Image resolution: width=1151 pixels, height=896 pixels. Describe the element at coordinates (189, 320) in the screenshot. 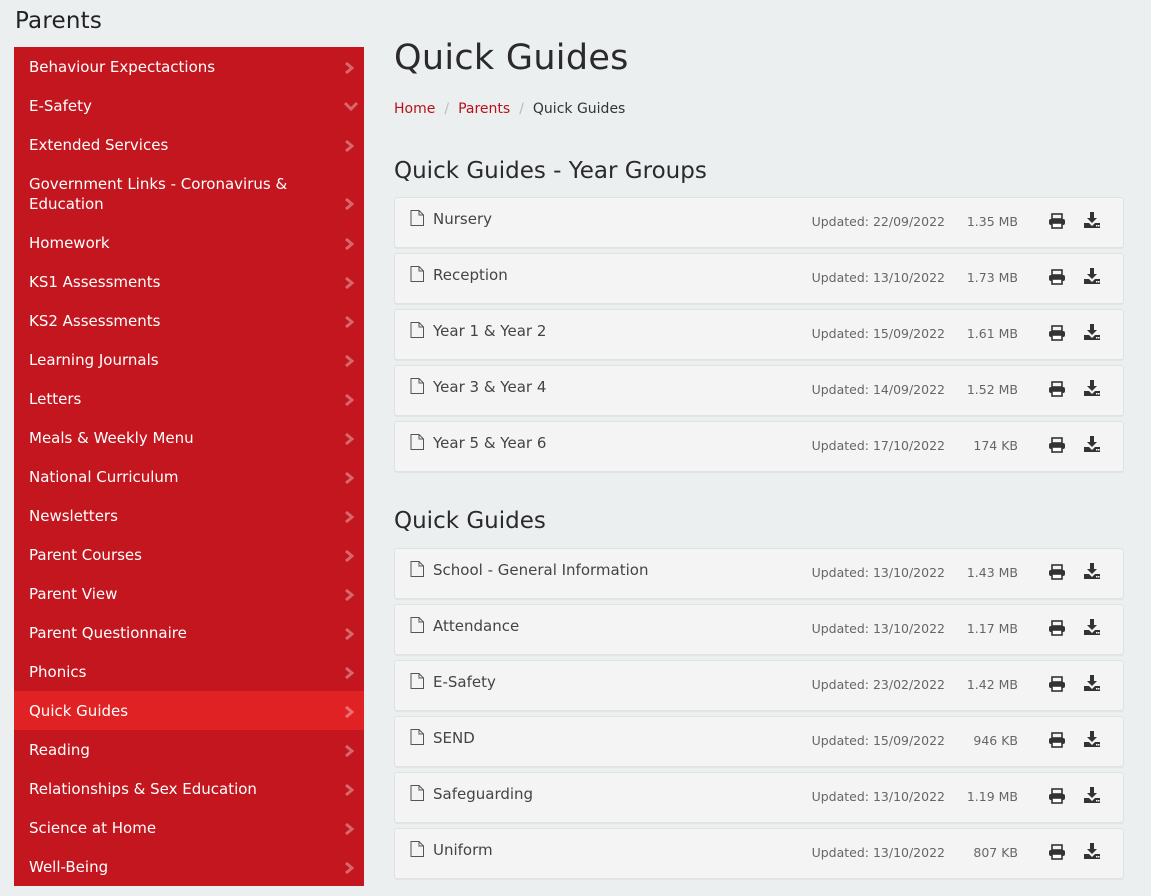

I see `sidebar-item-ks2-assessments: KS2 Assessments` at that location.